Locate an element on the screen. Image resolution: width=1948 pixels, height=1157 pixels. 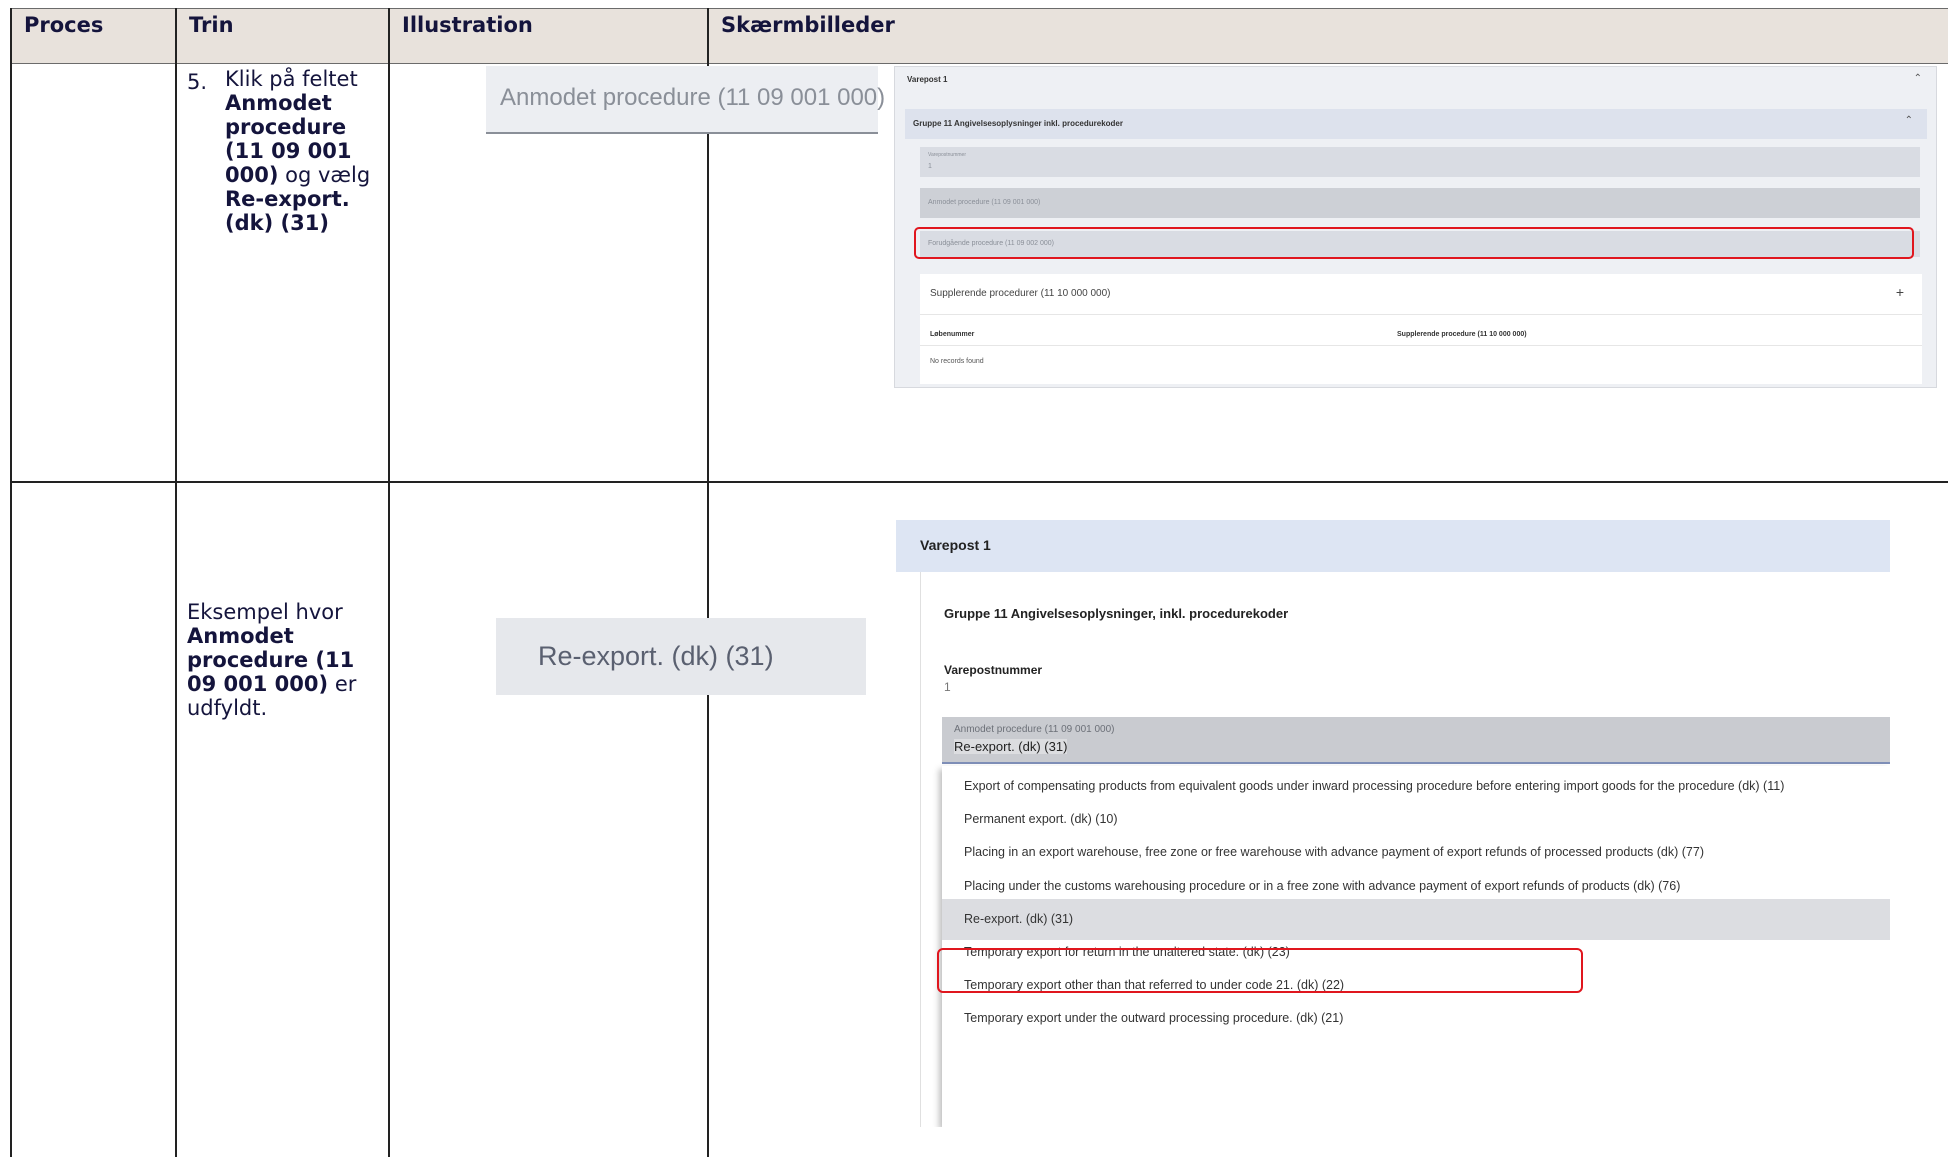
no-records-text: No records found is located at coordinates (957, 361).